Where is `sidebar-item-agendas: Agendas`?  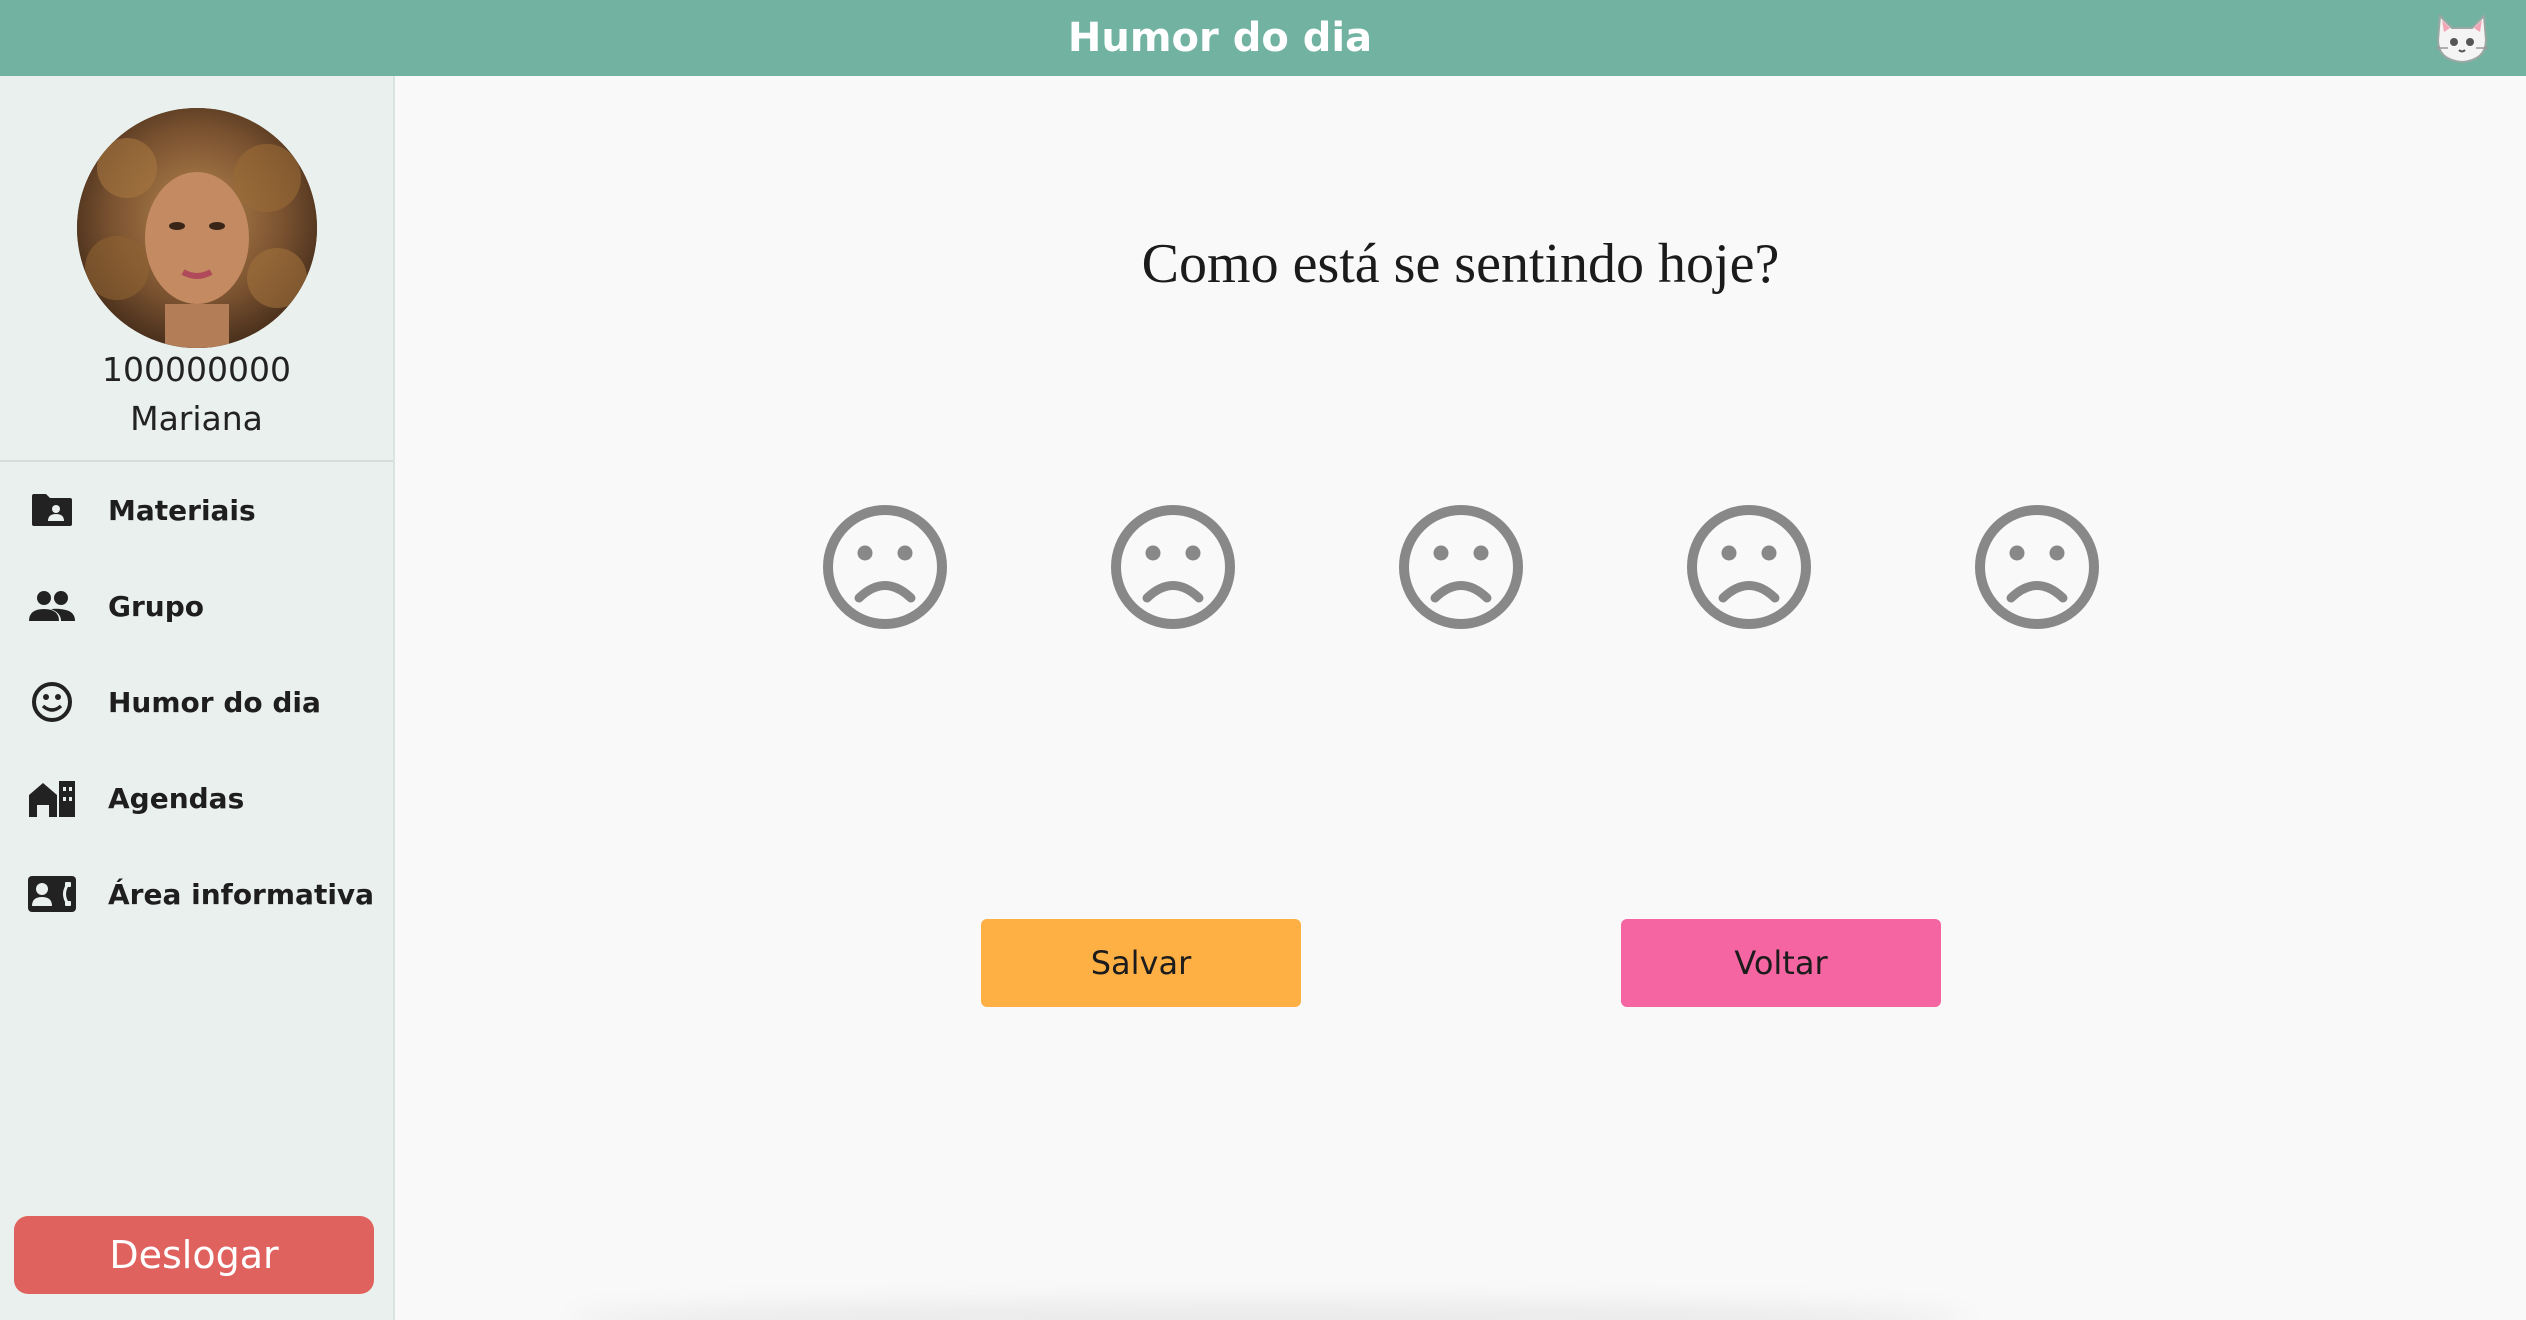 sidebar-item-agendas: Agendas is located at coordinates (196, 798).